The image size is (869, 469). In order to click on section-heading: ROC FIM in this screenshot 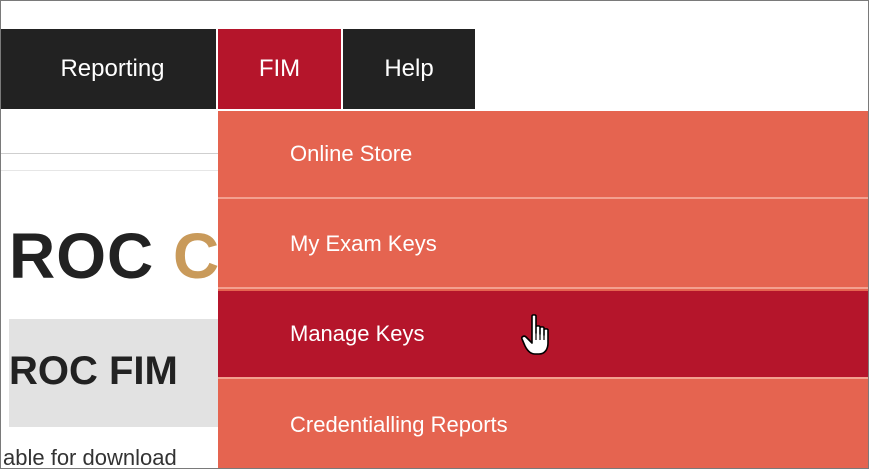, I will do `click(93, 371)`.